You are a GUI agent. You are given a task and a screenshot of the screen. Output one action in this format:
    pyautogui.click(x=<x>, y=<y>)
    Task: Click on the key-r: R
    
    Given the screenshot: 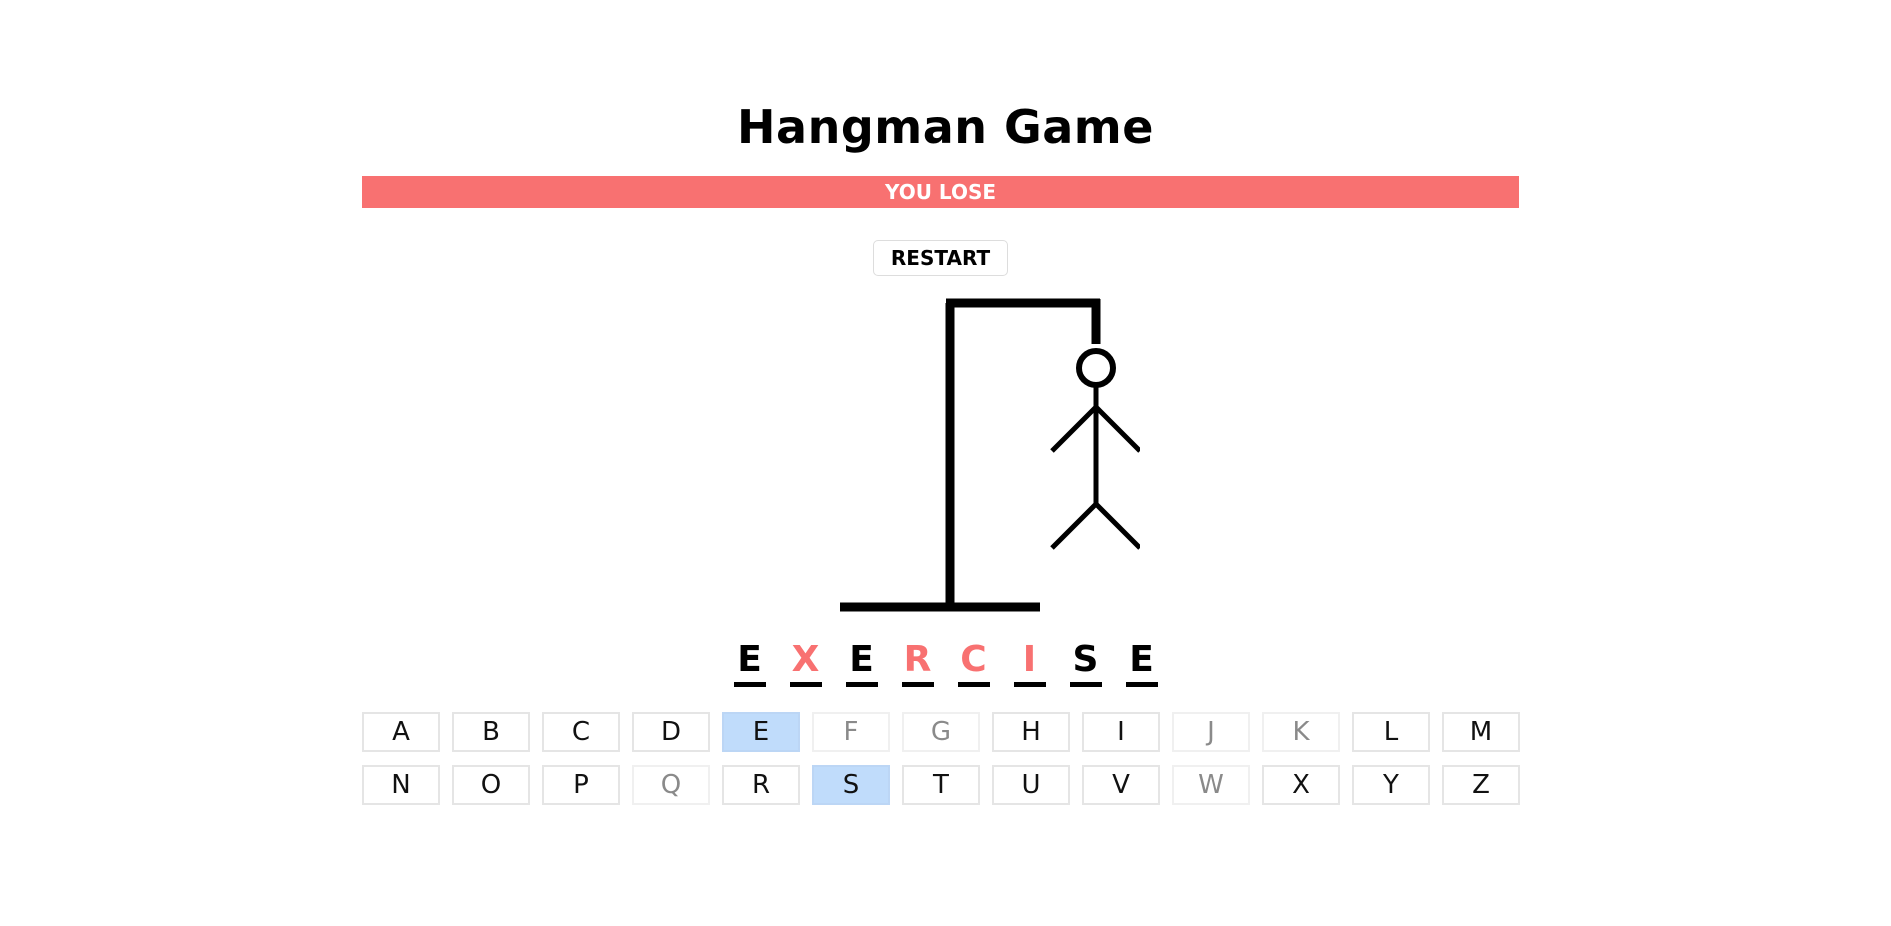 What is the action you would take?
    pyautogui.click(x=761, y=785)
    